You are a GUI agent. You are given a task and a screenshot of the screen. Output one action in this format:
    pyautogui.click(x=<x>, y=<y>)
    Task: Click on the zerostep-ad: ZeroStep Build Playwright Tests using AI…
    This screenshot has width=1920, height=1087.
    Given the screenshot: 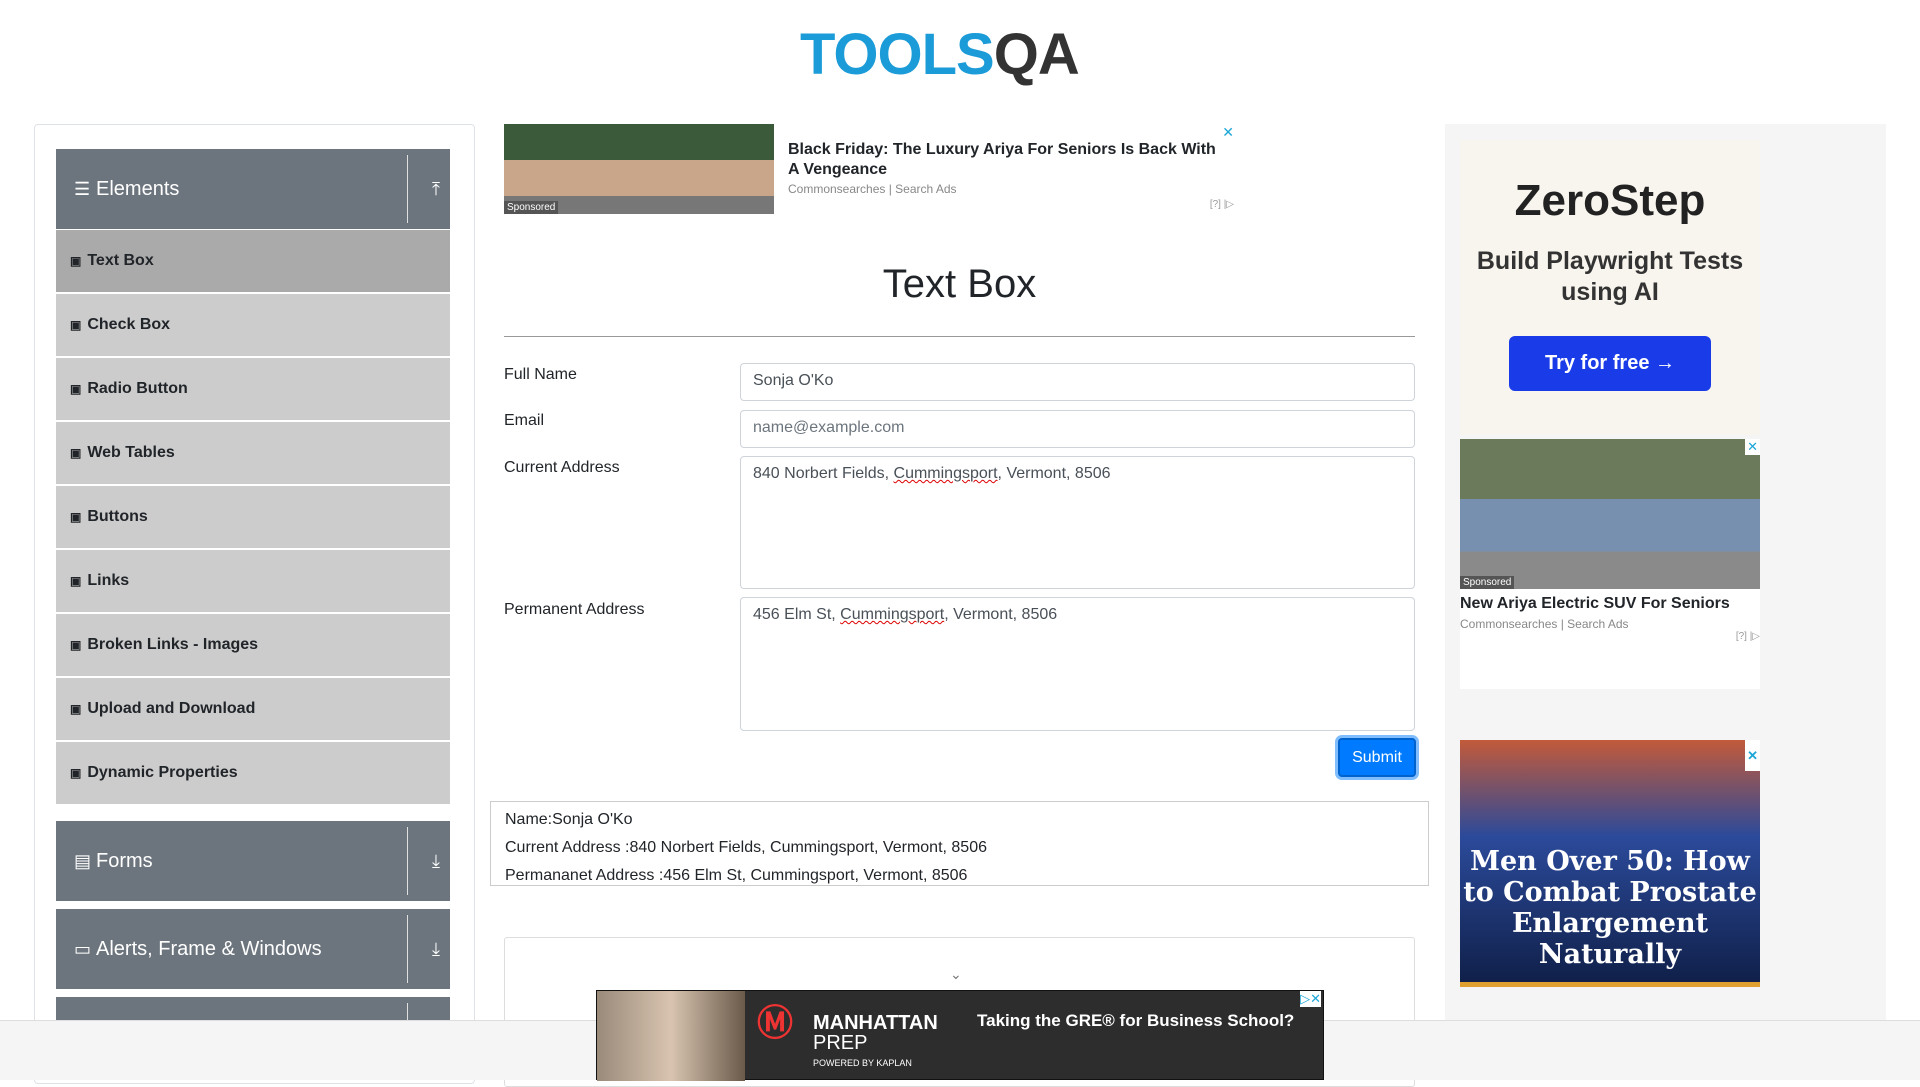 What is the action you would take?
    pyautogui.click(x=1610, y=287)
    